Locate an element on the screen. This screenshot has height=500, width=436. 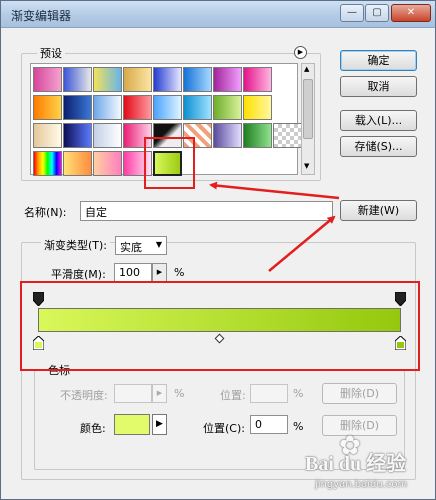
watermark-url: jingyan.baidu.com is located at coordinates (361, 484).